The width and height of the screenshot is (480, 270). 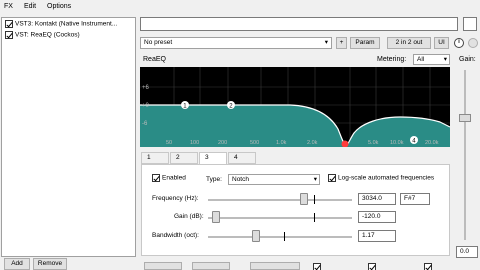 I want to click on db-label: +0, so click(x=146, y=106).